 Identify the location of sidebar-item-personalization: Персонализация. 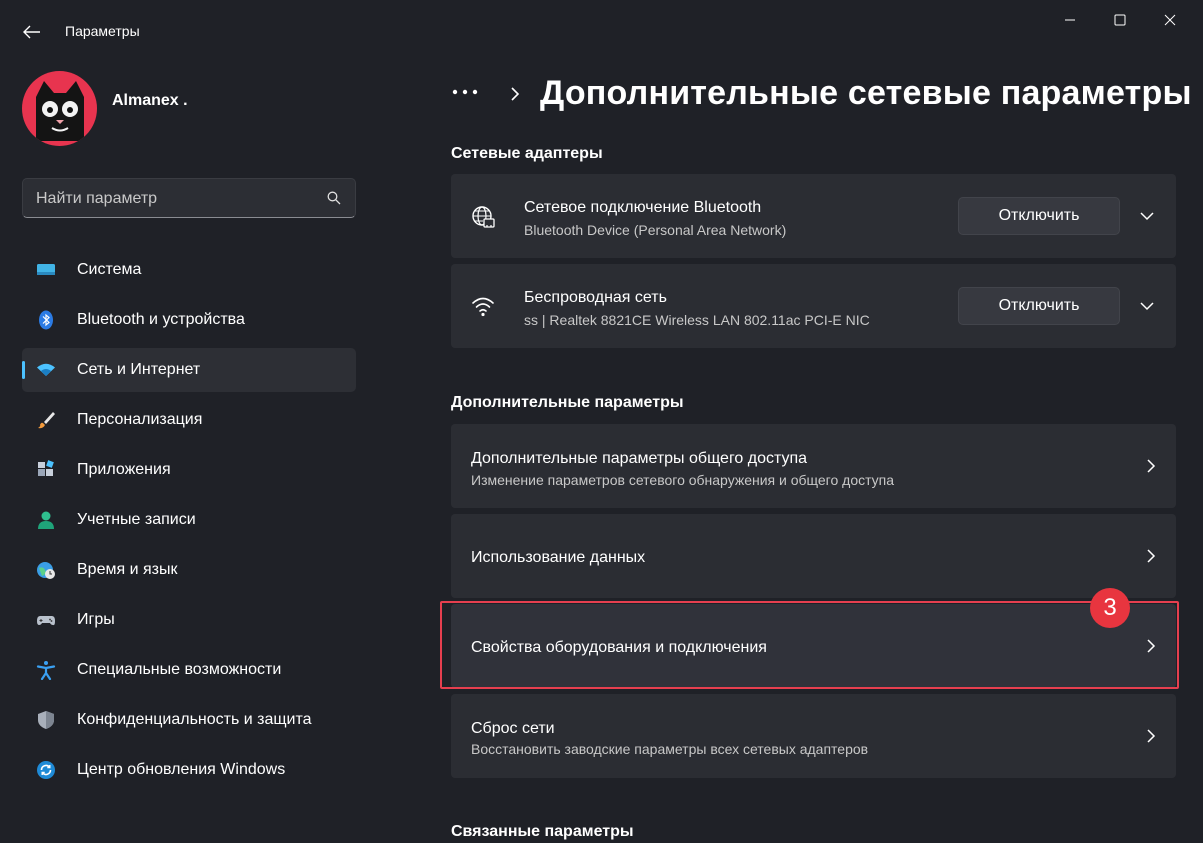
(189, 420).